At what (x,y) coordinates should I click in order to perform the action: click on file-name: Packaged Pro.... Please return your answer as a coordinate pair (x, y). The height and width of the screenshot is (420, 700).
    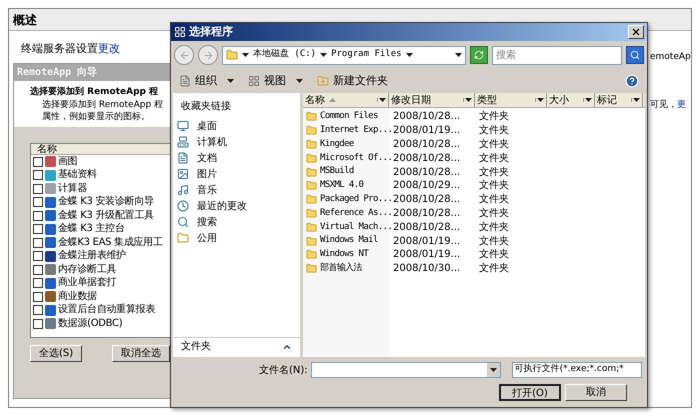
    Looking at the image, I should click on (356, 199).